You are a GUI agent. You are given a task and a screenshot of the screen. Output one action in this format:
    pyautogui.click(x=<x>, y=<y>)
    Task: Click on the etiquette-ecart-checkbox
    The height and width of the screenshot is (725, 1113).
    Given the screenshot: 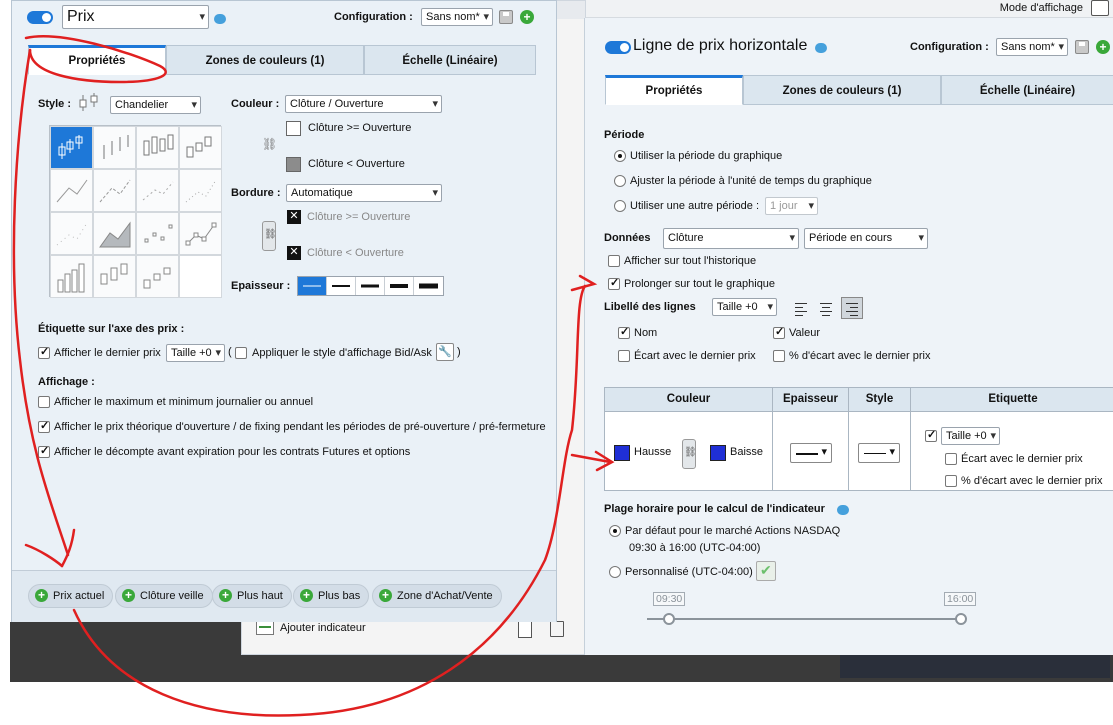 What is the action you would take?
    pyautogui.click(x=951, y=459)
    